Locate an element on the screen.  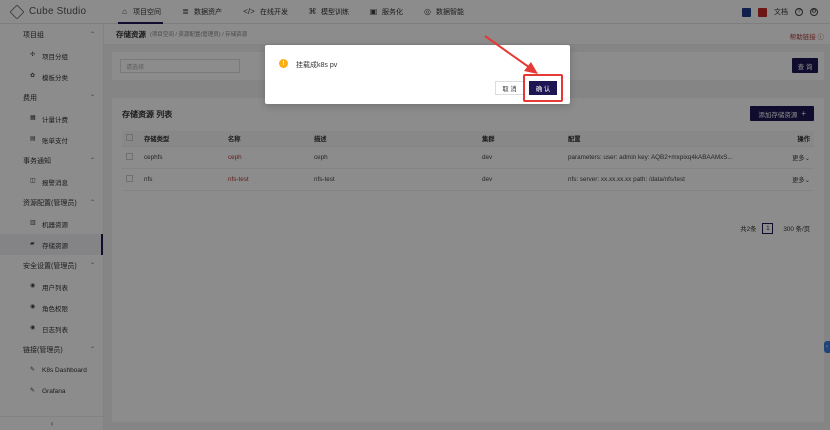
cancel-button: 取 消 is located at coordinates (509, 88).